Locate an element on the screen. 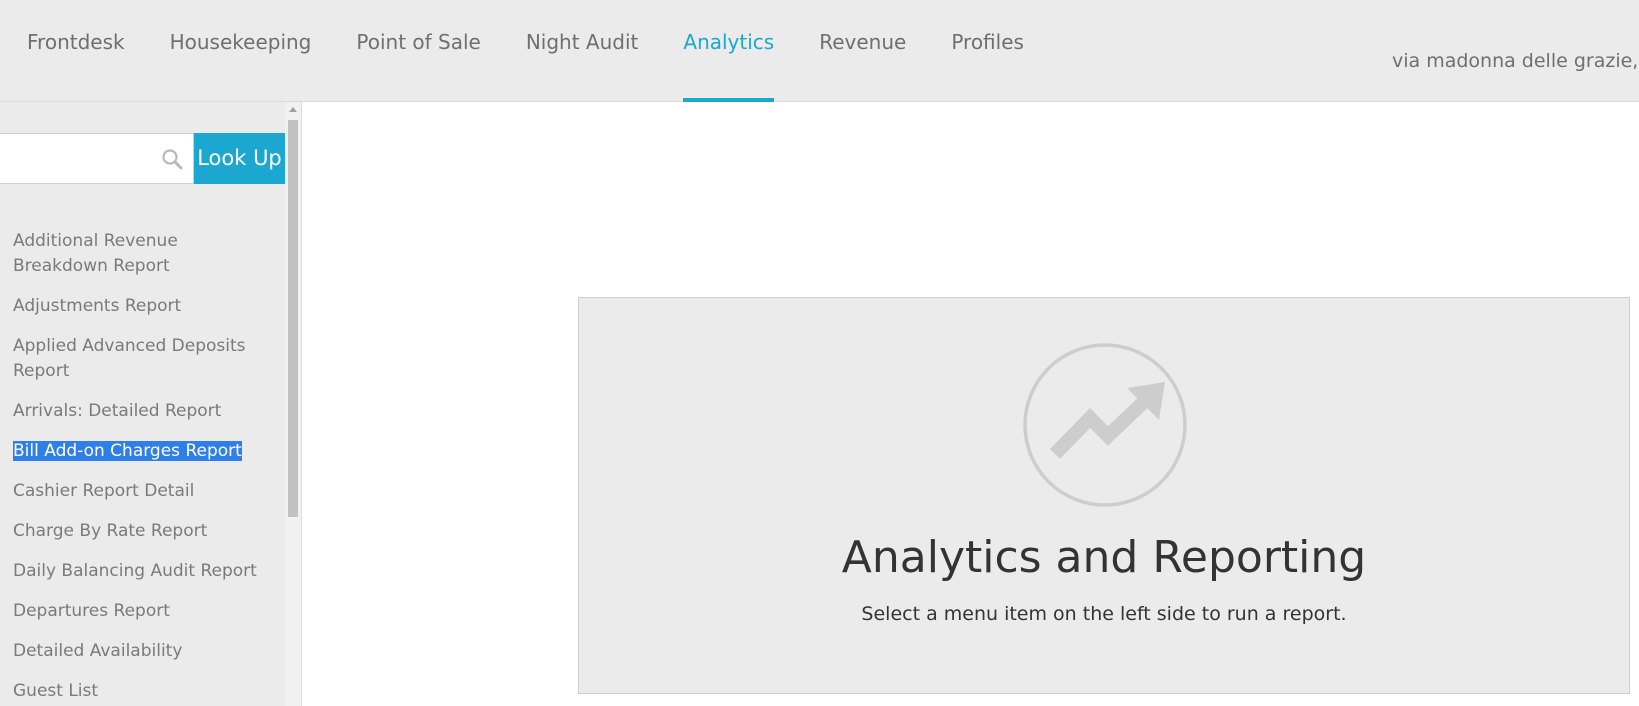  report-item-departures: Departures Report is located at coordinates (143, 611).